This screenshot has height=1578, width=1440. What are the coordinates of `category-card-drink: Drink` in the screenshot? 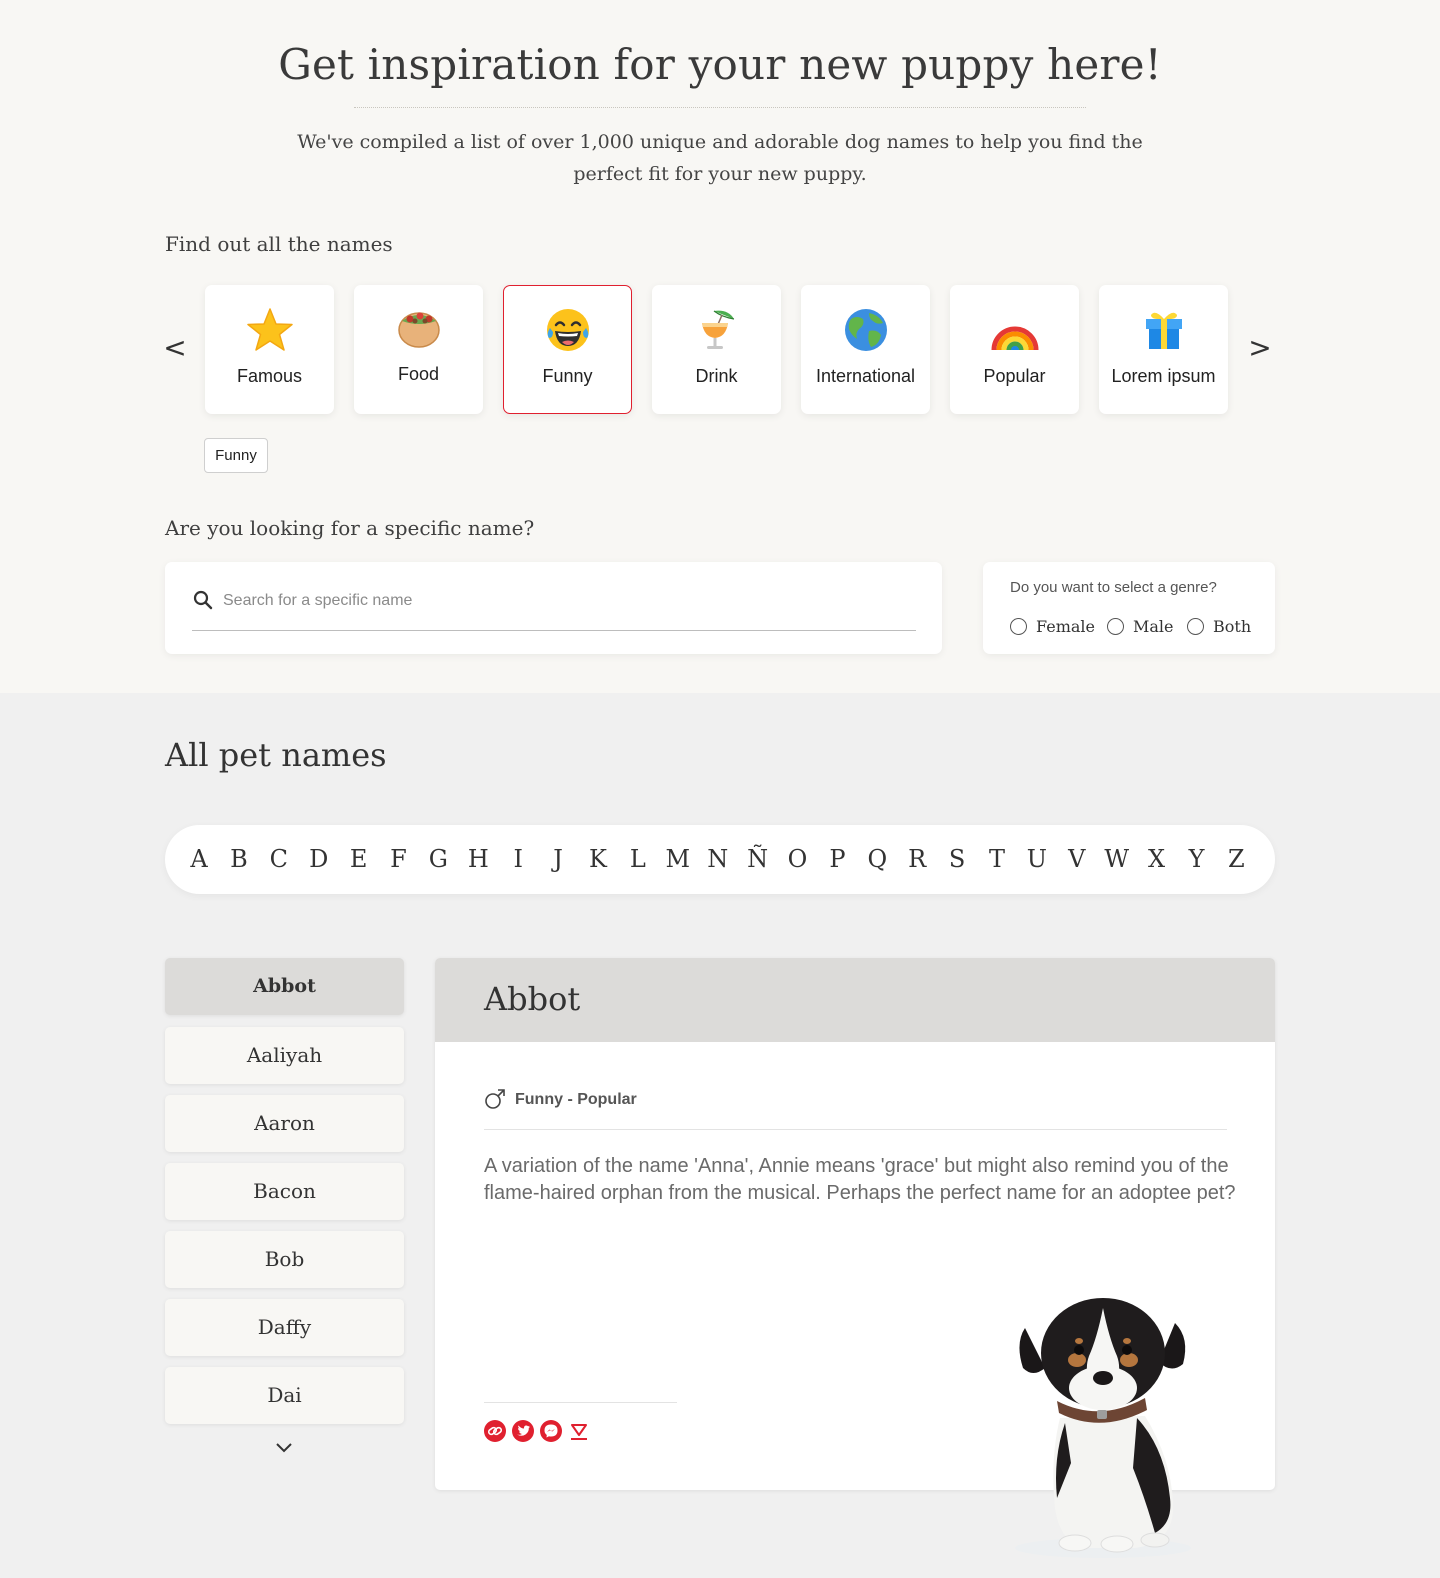 It's located at (716, 349).